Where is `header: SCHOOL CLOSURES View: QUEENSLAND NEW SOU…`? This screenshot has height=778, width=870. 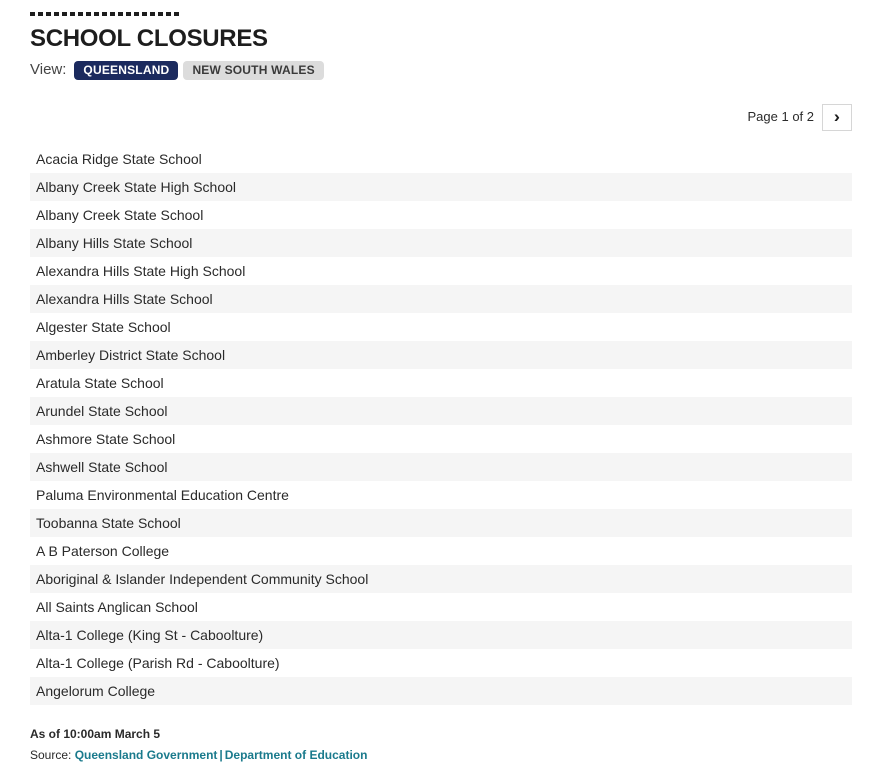
header: SCHOOL CLOSURES View: QUEENSLAND NEW SOU… is located at coordinates (435, 46).